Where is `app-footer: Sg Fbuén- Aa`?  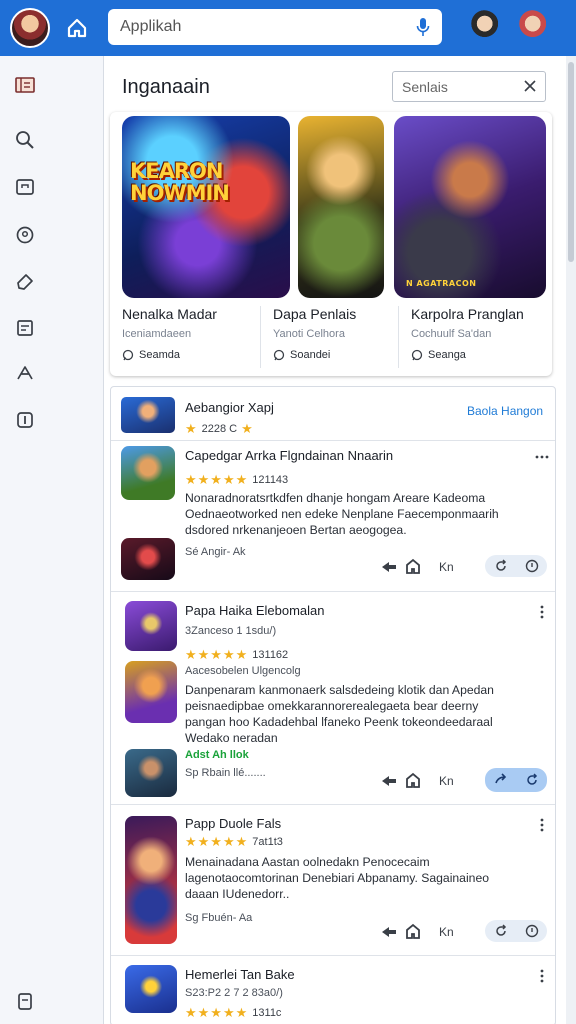 app-footer: Sg Fbuén- Aa is located at coordinates (219, 918).